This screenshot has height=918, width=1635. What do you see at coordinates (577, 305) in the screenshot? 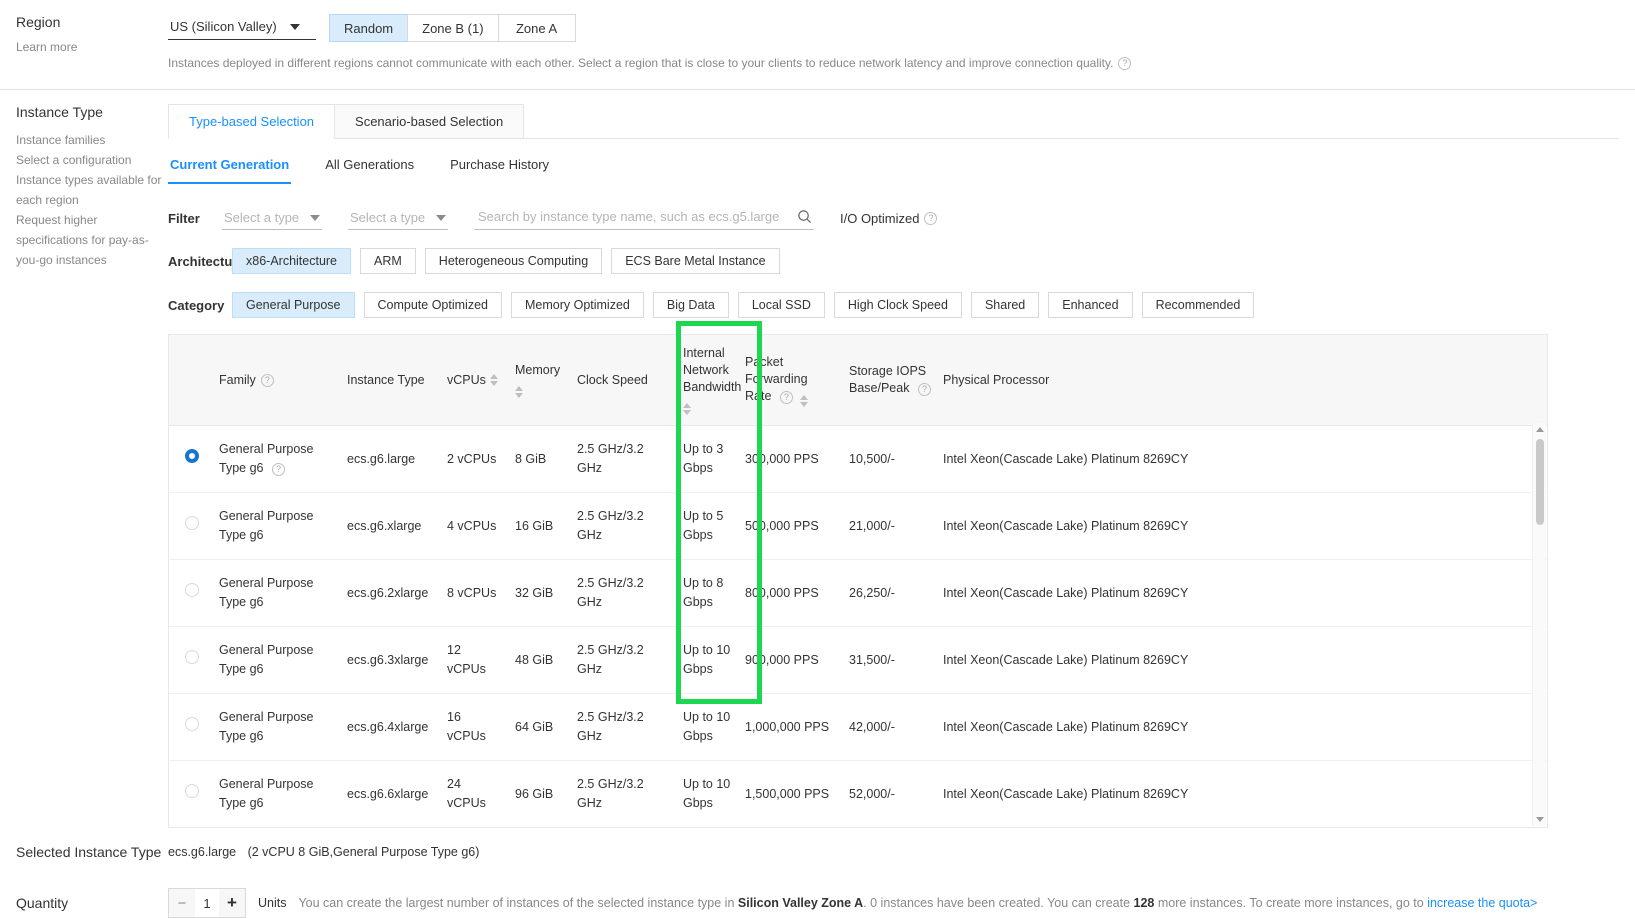
I see `category-chip-memory-optimized: Memory Optimized` at bounding box center [577, 305].